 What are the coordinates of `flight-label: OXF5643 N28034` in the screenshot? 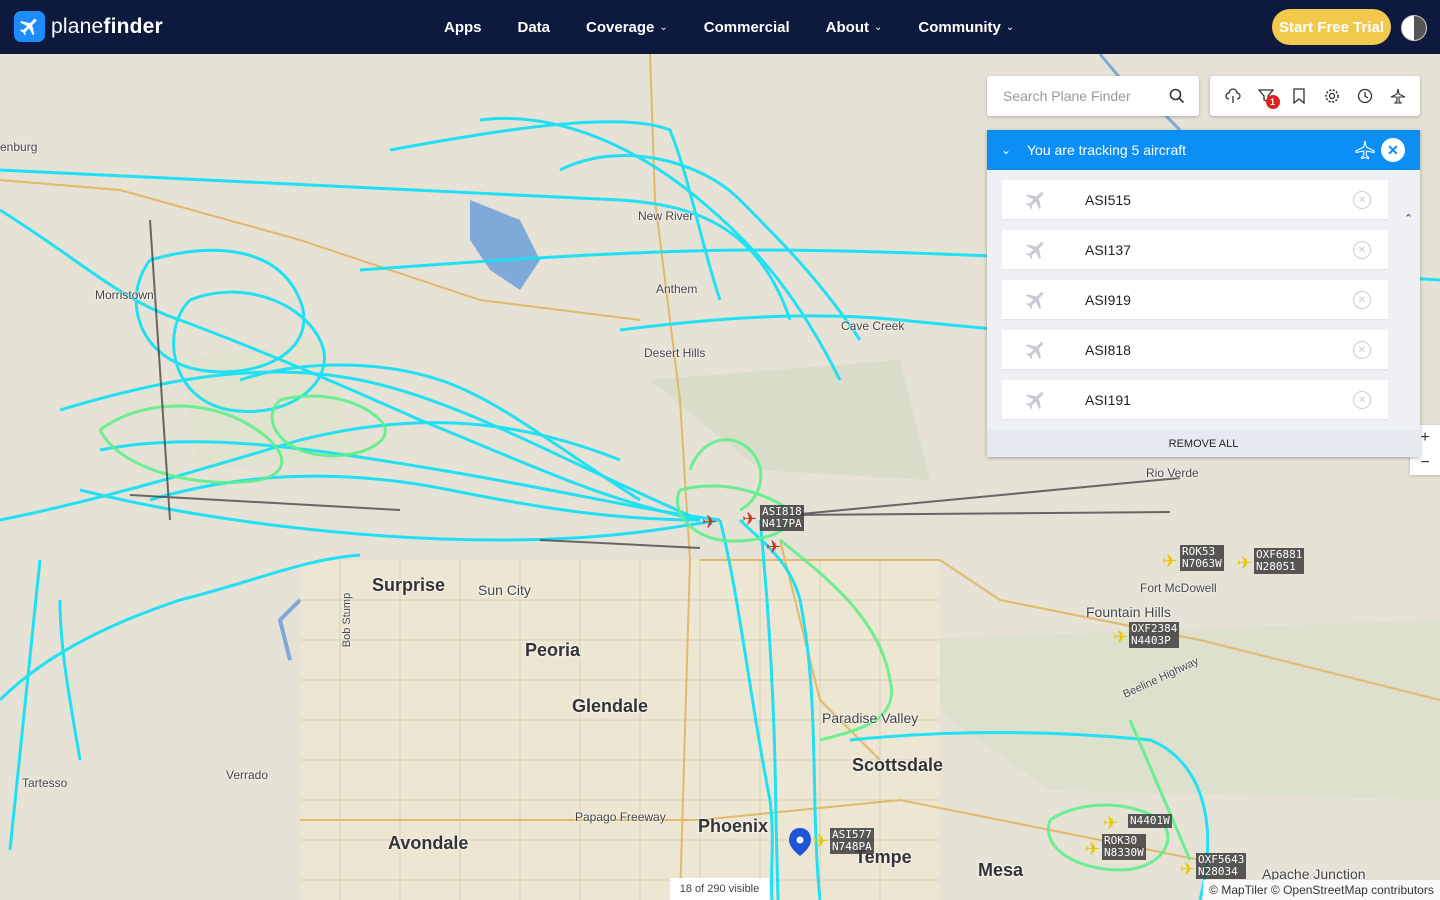 It's located at (1221, 866).